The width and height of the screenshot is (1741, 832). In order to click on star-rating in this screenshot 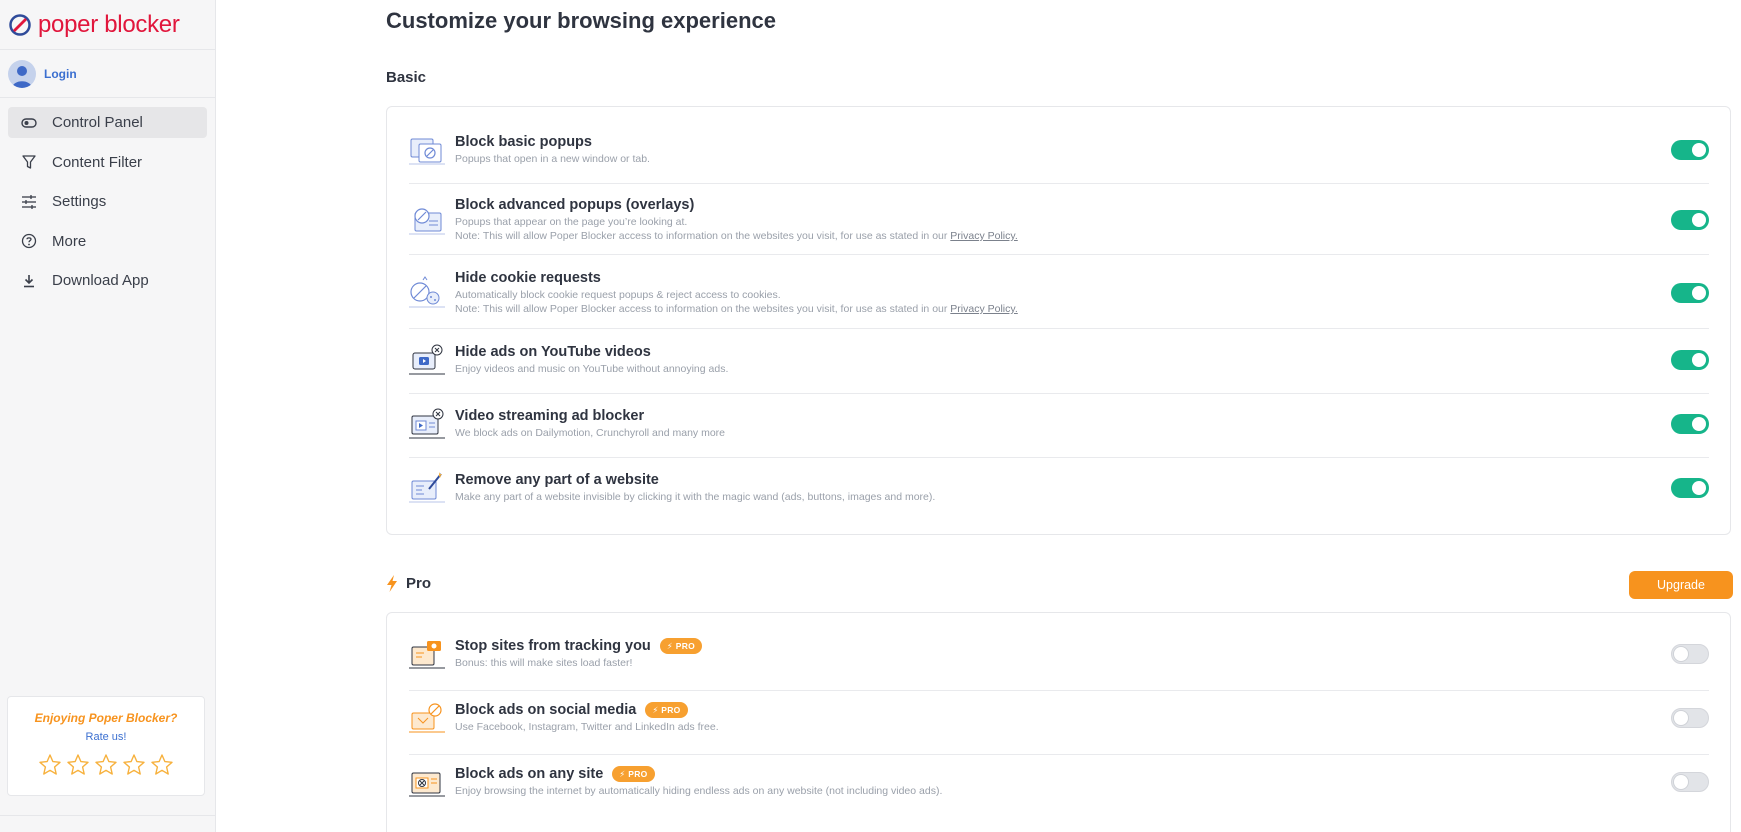, I will do `click(106, 765)`.